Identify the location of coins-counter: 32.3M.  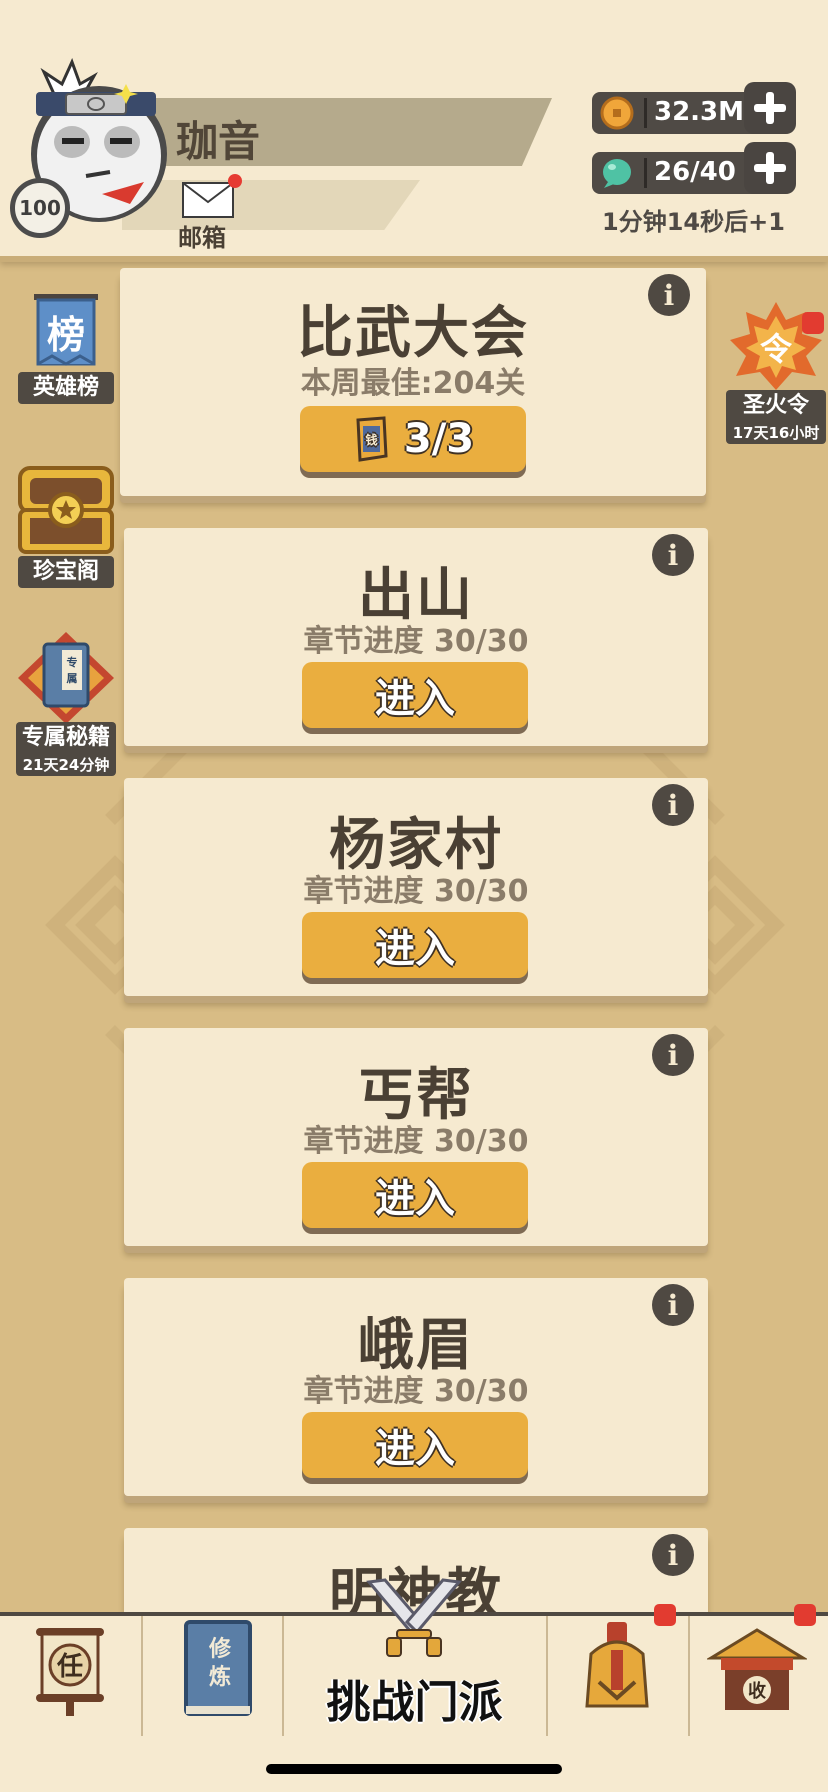
(680, 113).